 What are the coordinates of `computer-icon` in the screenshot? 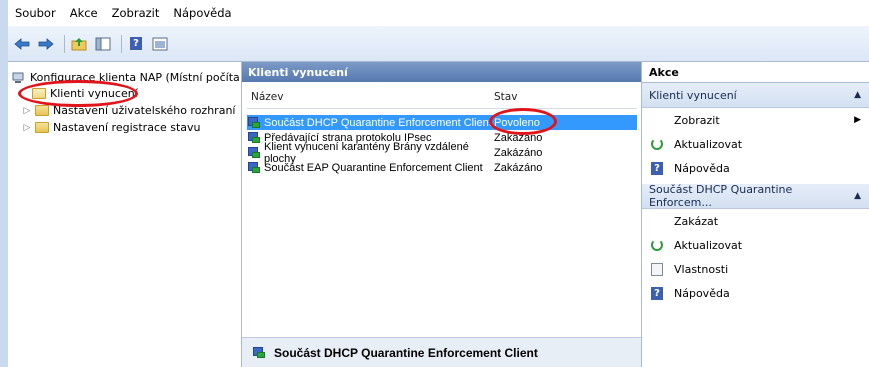 It's located at (18, 77).